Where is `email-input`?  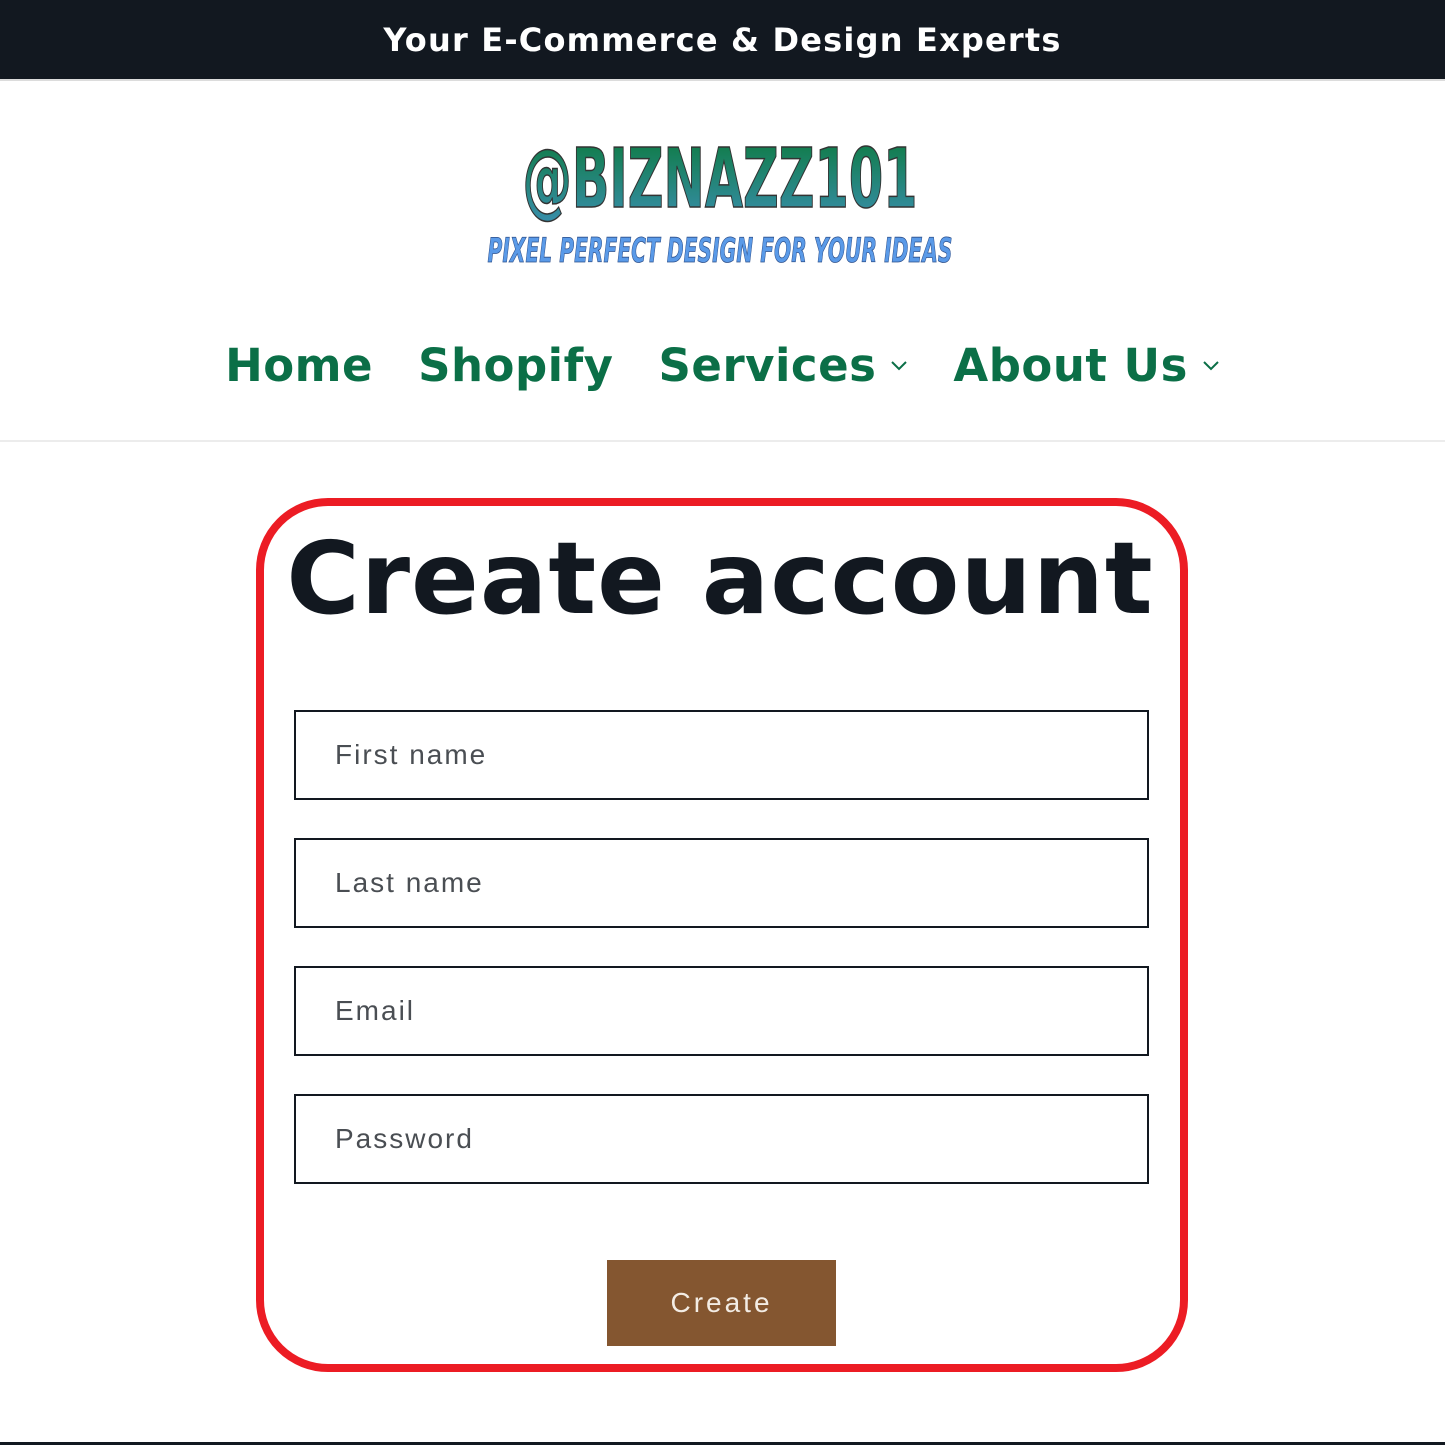
email-input is located at coordinates (721, 1011).